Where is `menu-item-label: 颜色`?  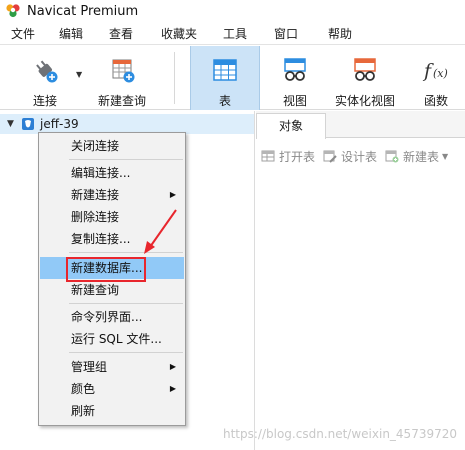 menu-item-label: 颜色 is located at coordinates (83, 389).